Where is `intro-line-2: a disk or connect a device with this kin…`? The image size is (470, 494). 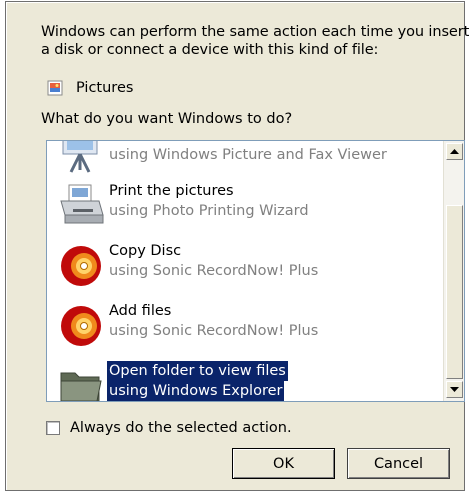
intro-line-2: a disk or connect a device with this kin… is located at coordinates (210, 50).